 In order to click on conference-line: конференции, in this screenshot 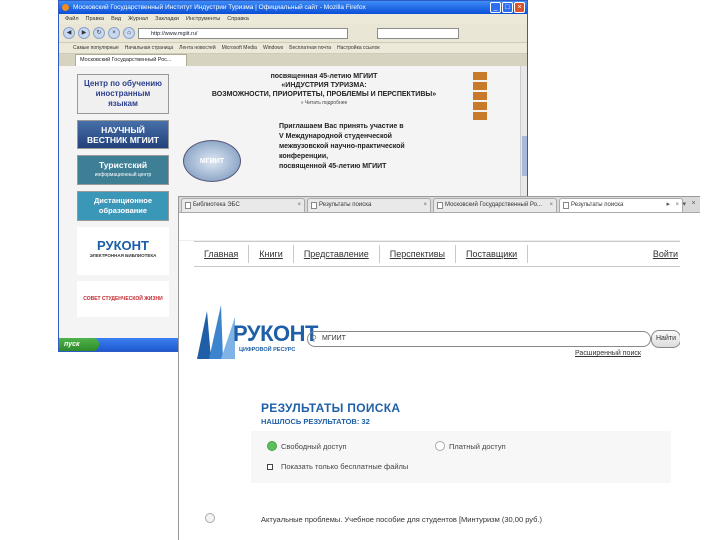, I will do `click(304, 156)`.